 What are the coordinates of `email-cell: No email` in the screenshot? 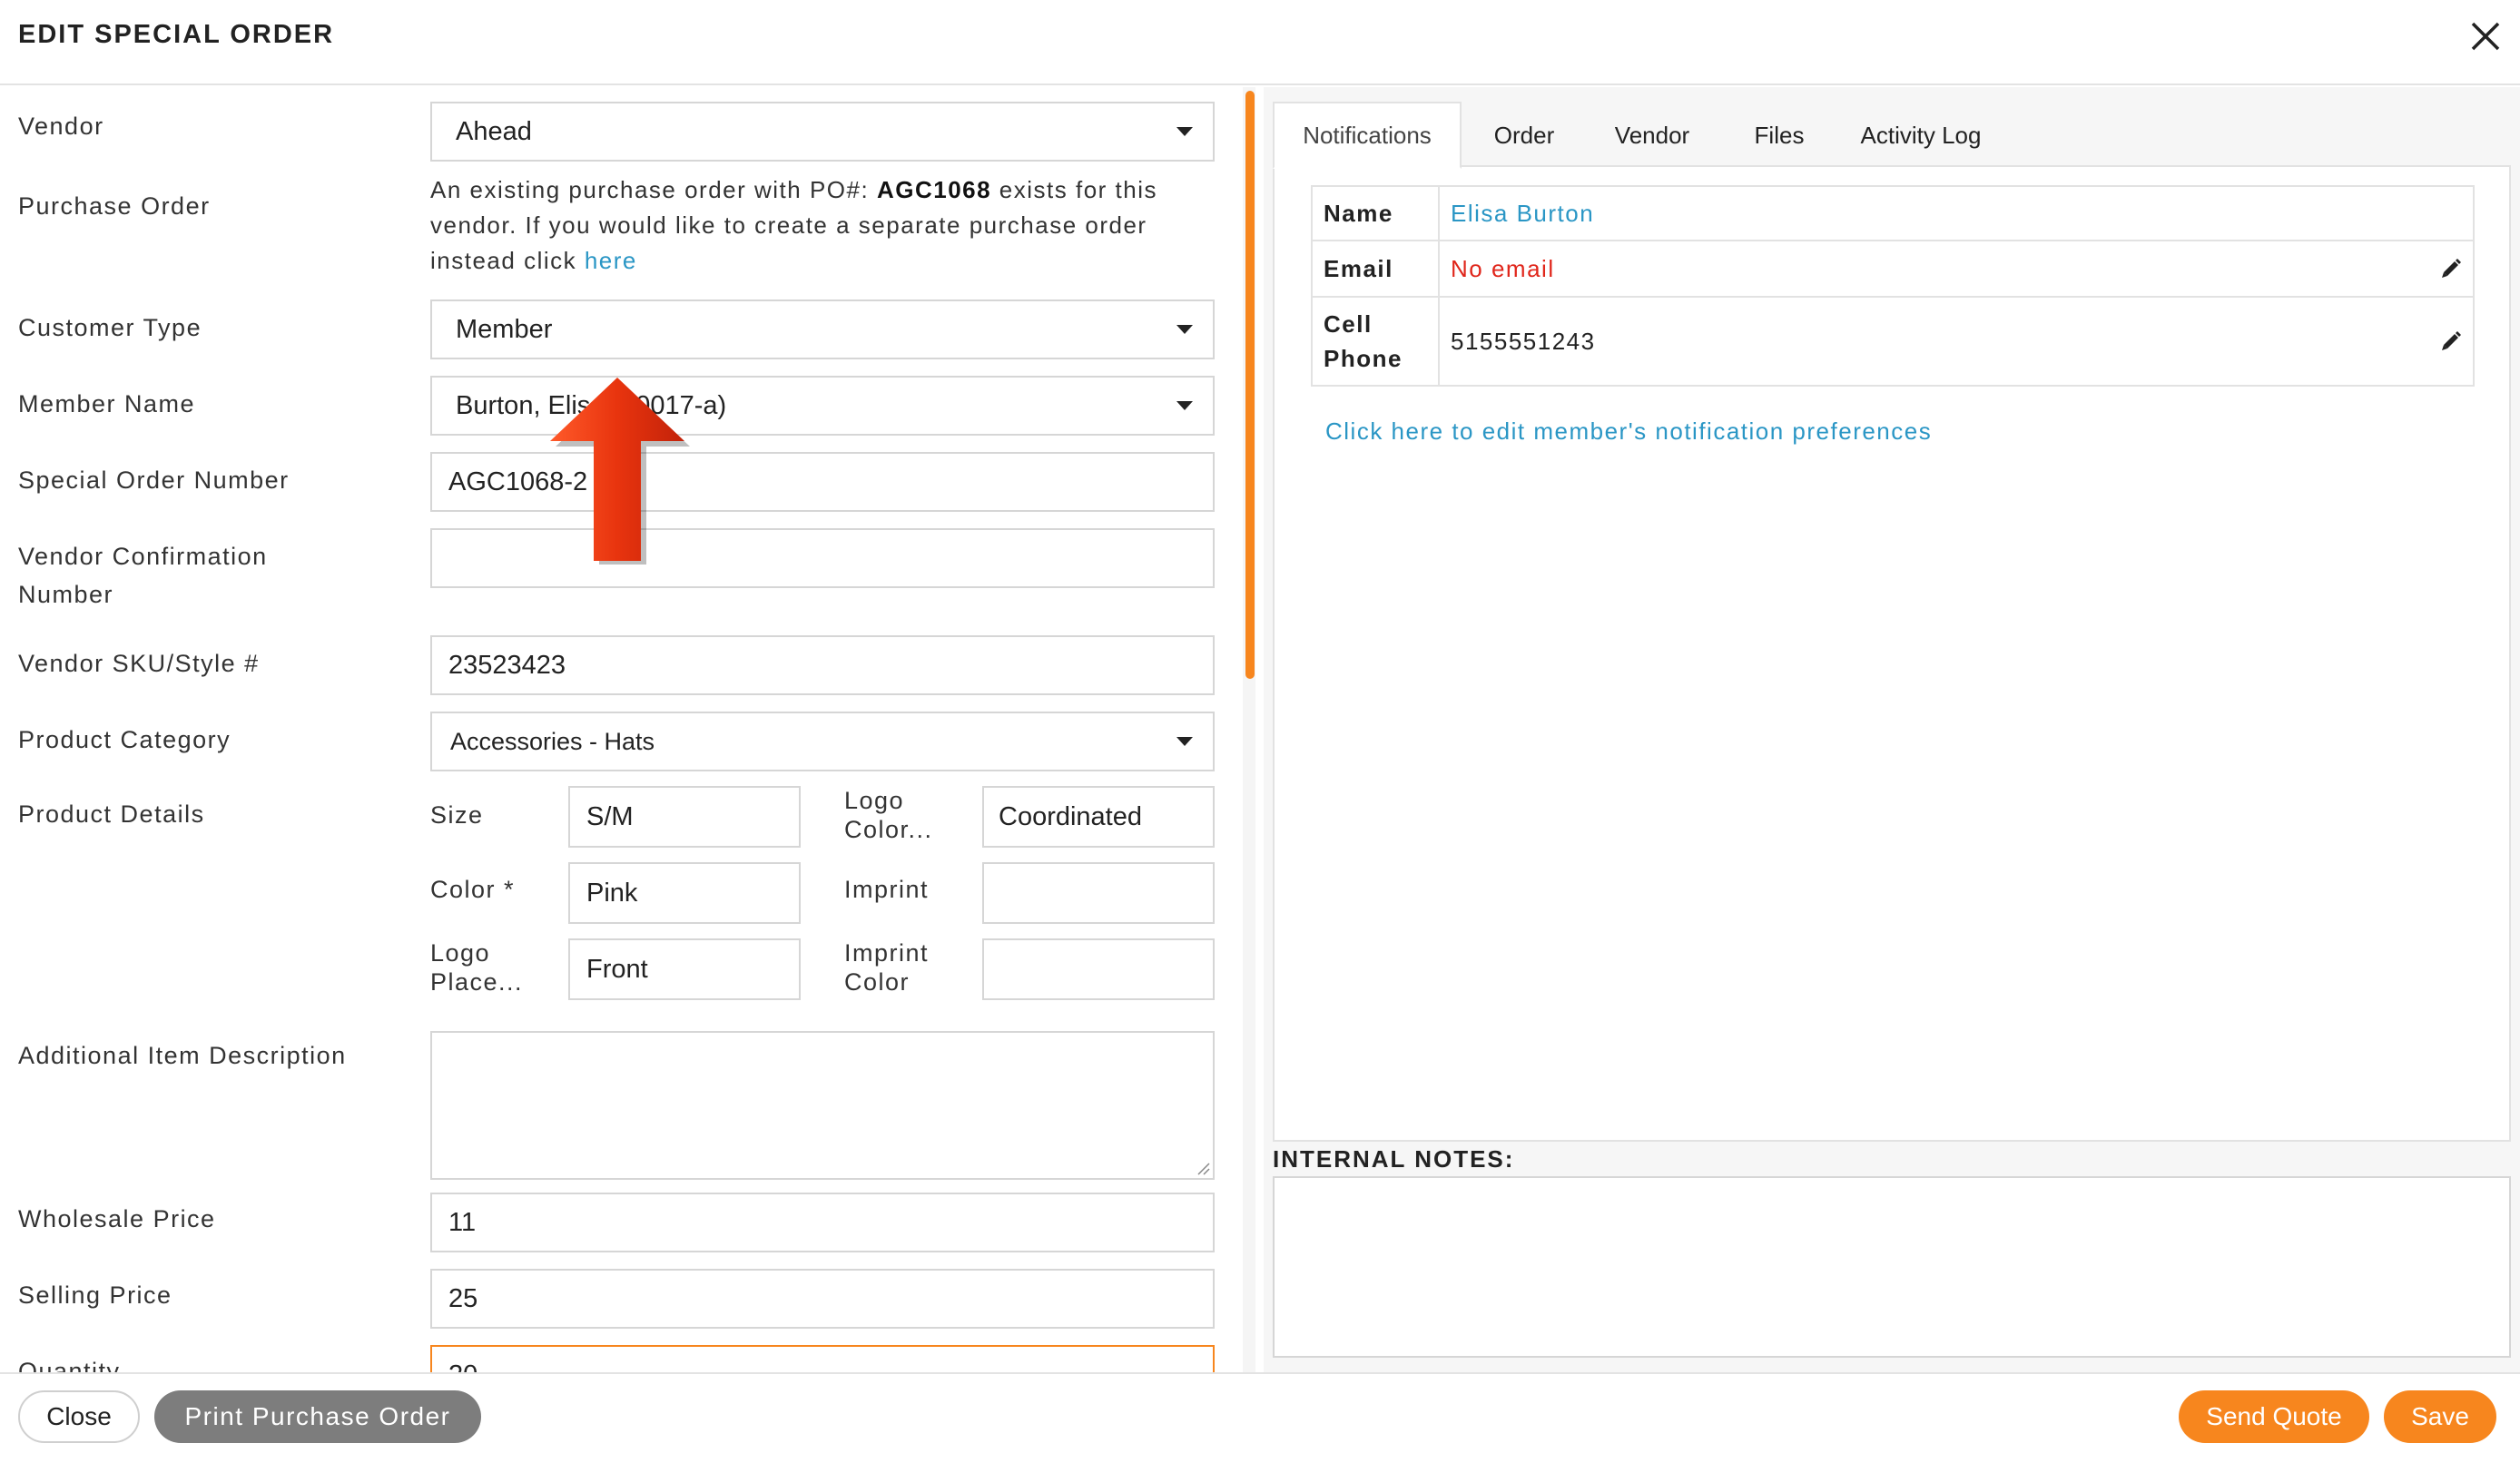 It's located at (1957, 269).